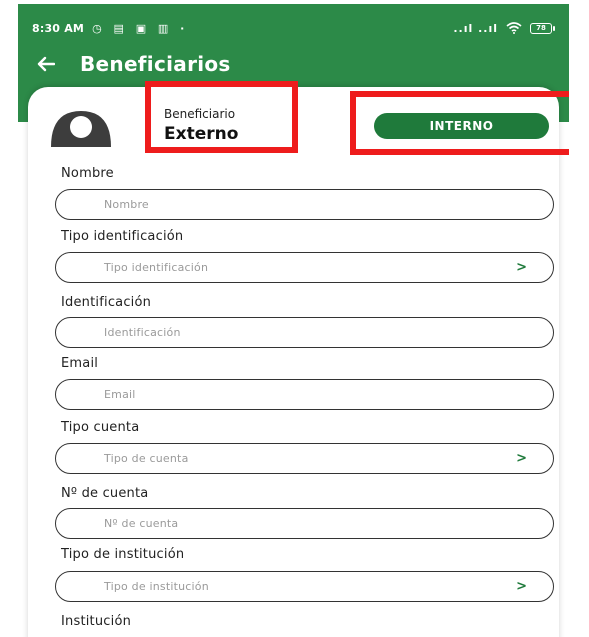 This screenshot has width=589, height=637. I want to click on field-label-identificacion: Identificación, so click(106, 302).